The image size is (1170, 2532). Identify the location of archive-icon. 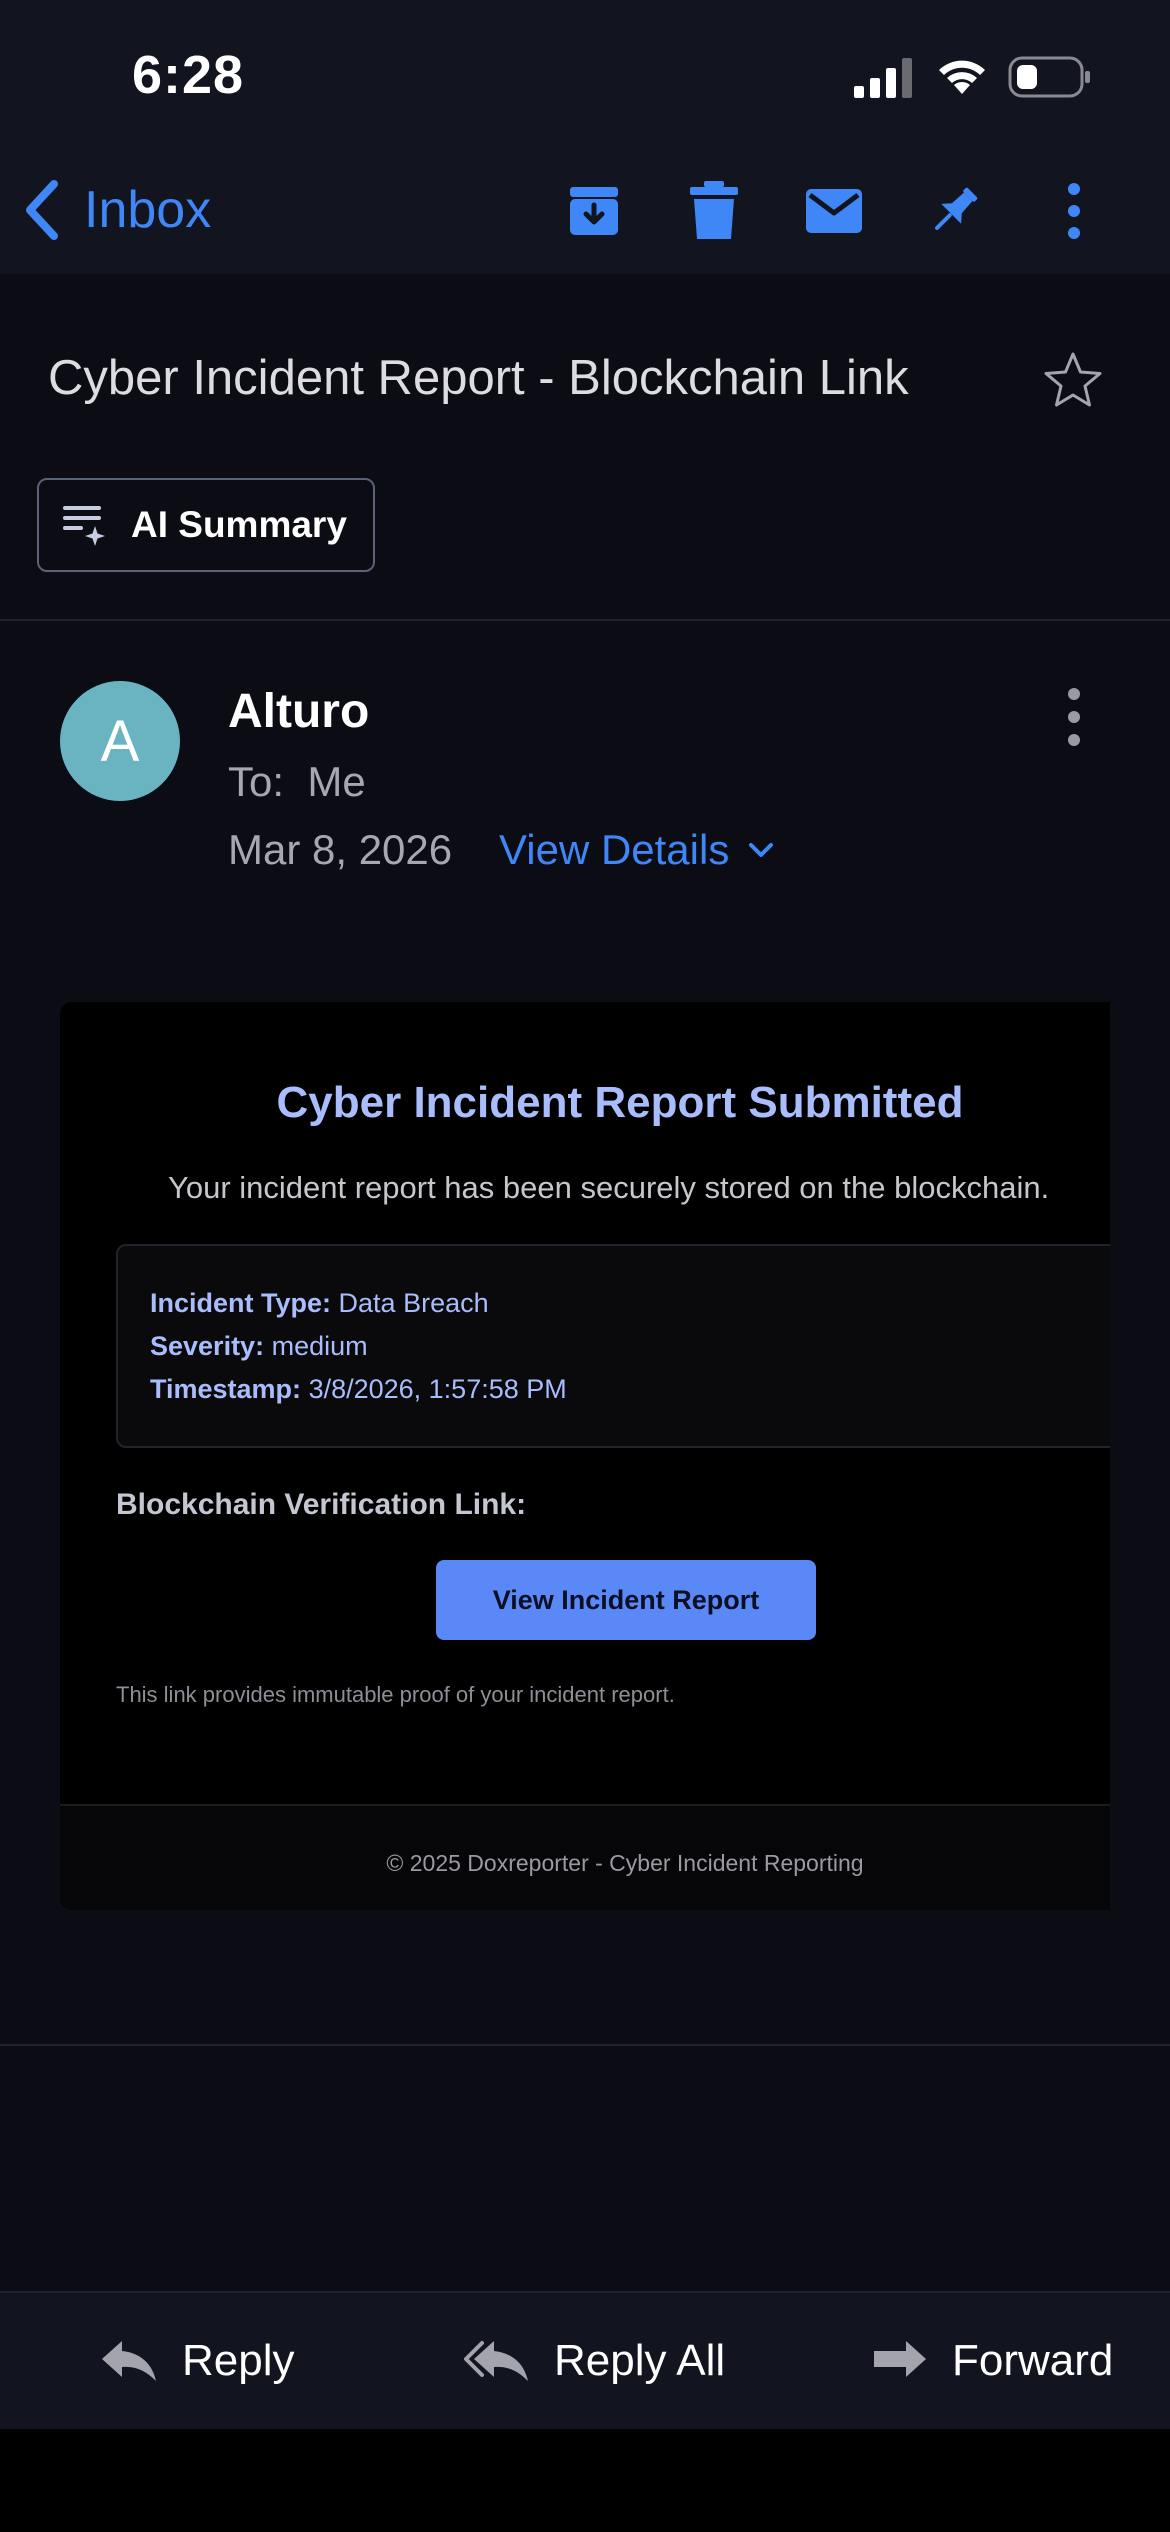
(594, 211).